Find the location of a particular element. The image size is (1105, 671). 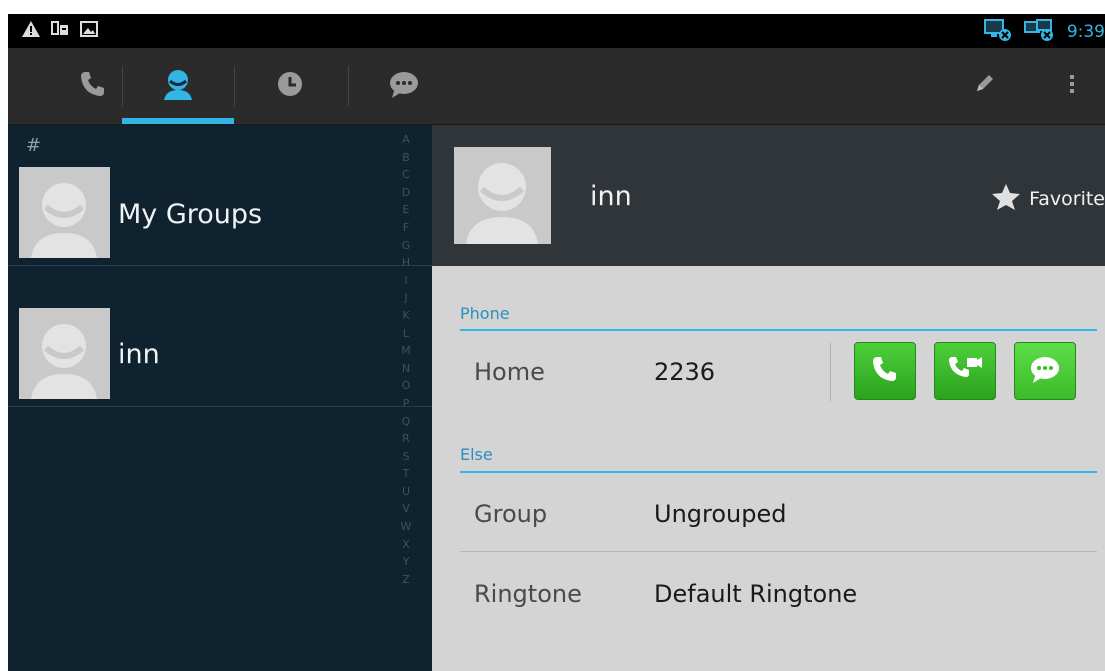

alphabet-letter: N is located at coordinates (406, 369).